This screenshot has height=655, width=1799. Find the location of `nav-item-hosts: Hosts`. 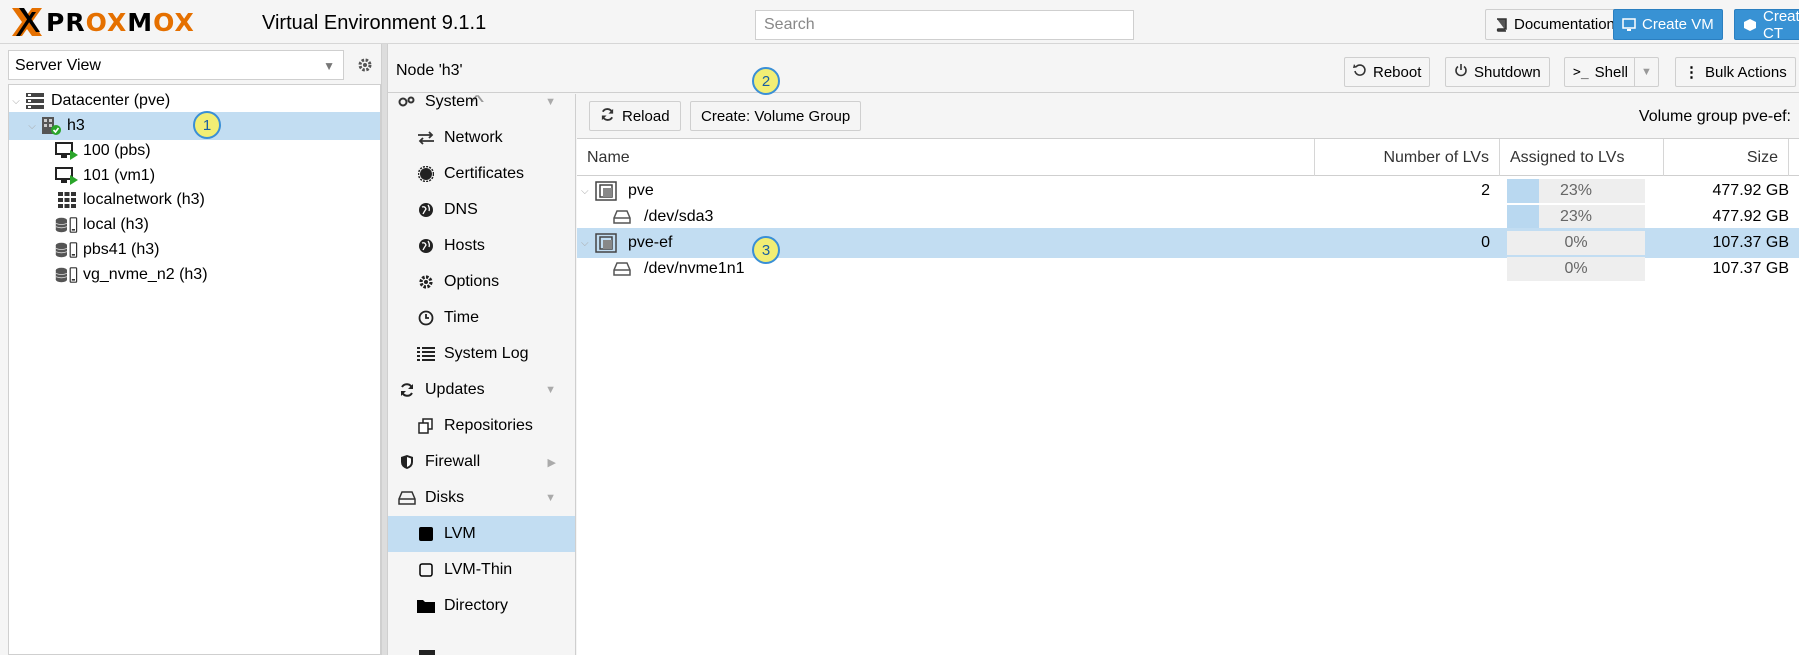

nav-item-hosts: Hosts is located at coordinates (481, 246).